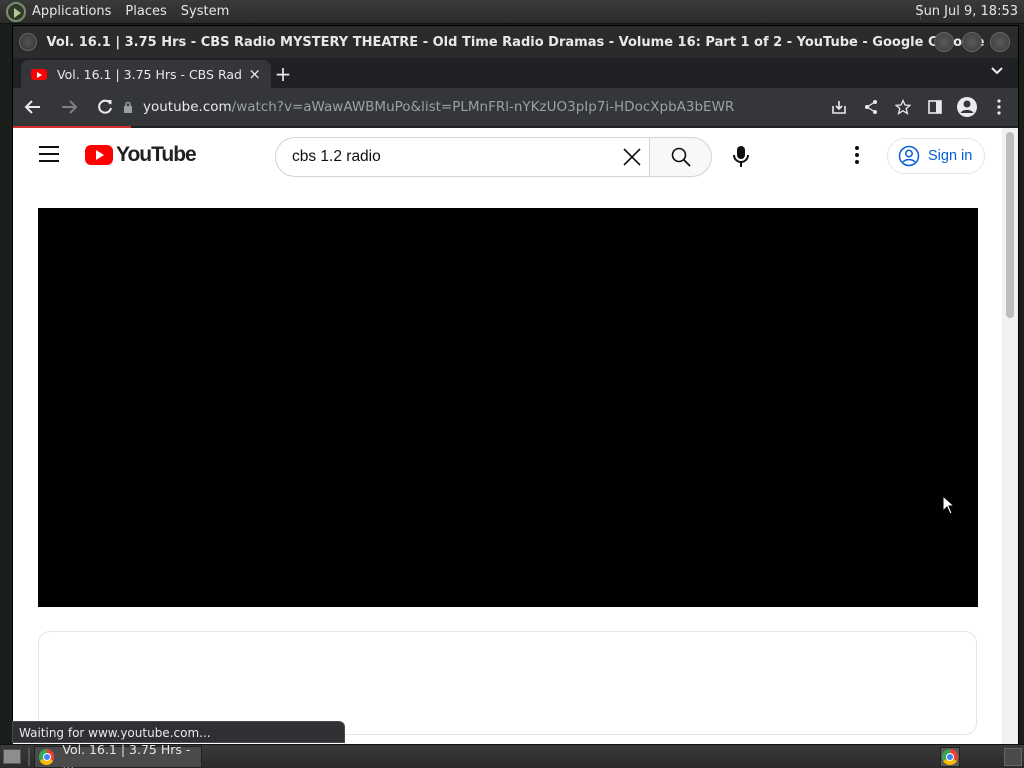 The height and width of the screenshot is (768, 1024). Describe the element at coordinates (857, 156) in the screenshot. I see `settings-kebab-icon` at that location.